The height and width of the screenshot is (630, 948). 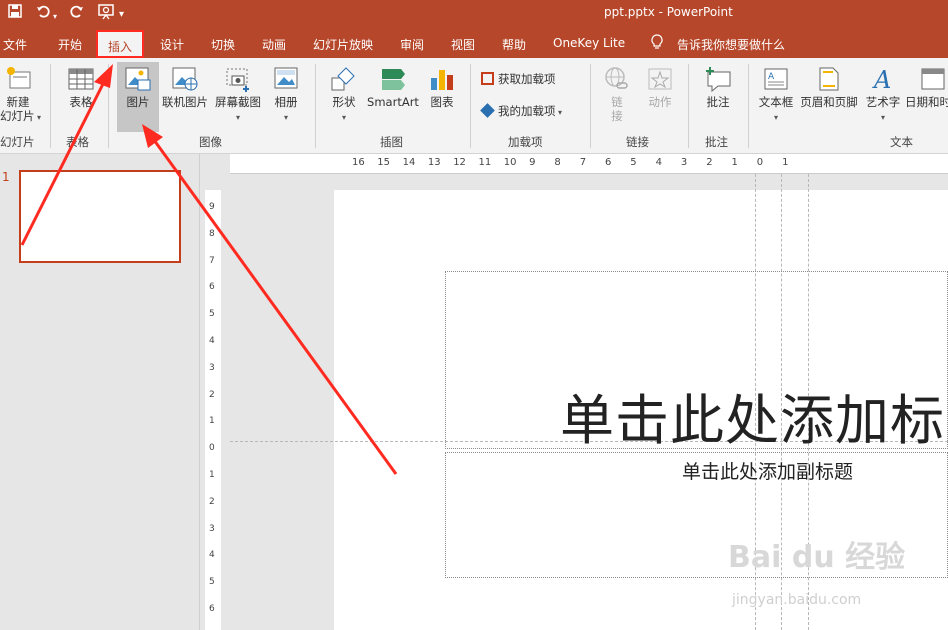 What do you see at coordinates (637, 142) in the screenshot?
I see `group-links: 链接` at bounding box center [637, 142].